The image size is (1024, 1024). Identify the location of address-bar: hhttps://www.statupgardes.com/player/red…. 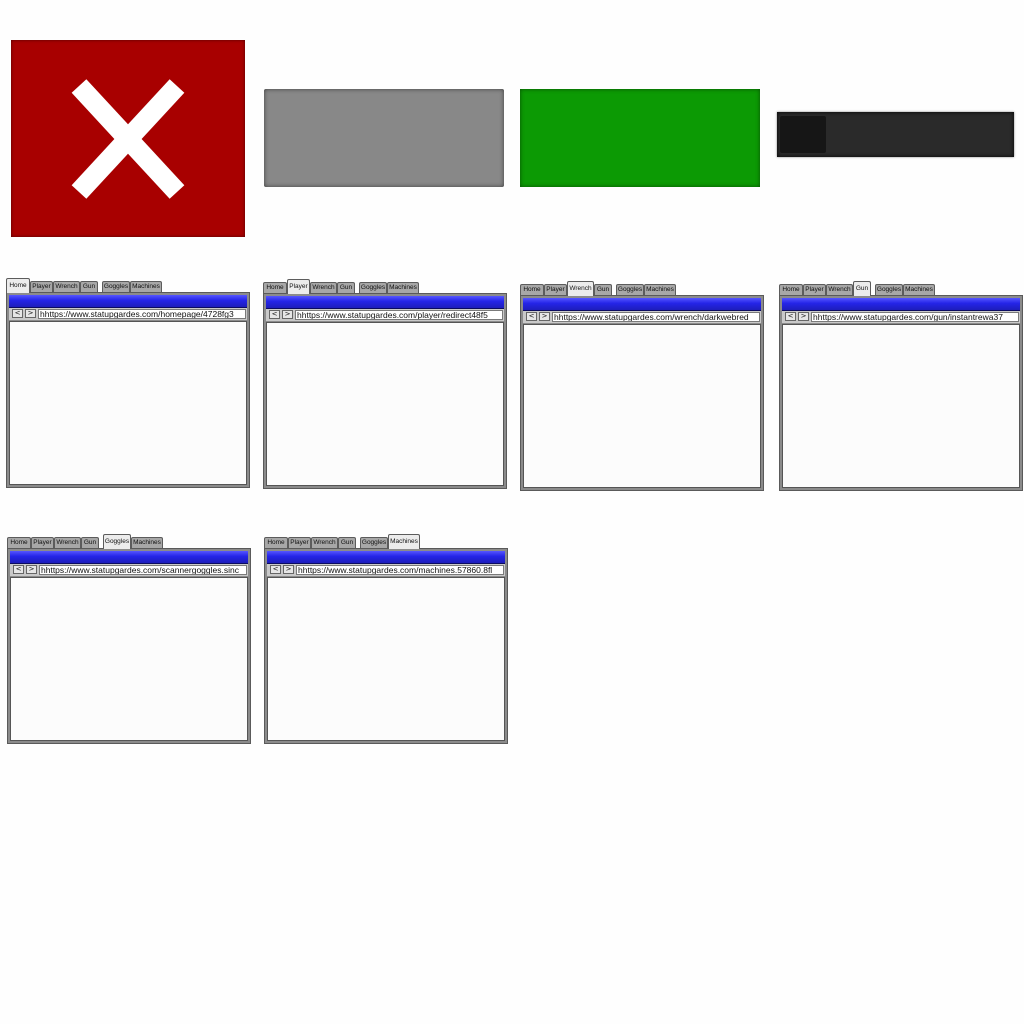
(399, 315).